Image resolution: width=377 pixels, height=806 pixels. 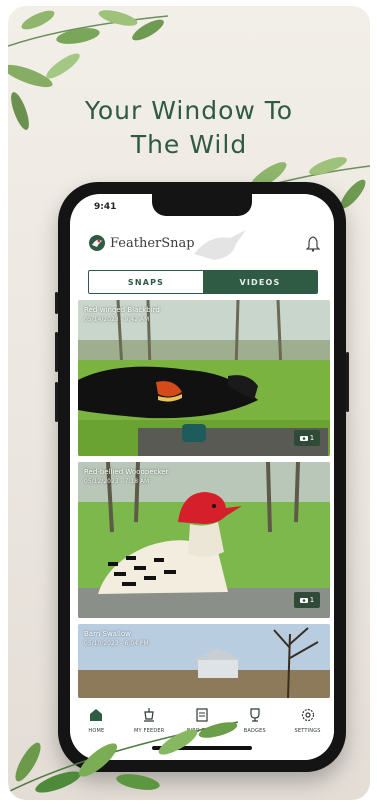 What do you see at coordinates (204, 661) in the screenshot?
I see `snap-card-barn: Barn Swallow 05/10/2023 - 6:04 PM` at bounding box center [204, 661].